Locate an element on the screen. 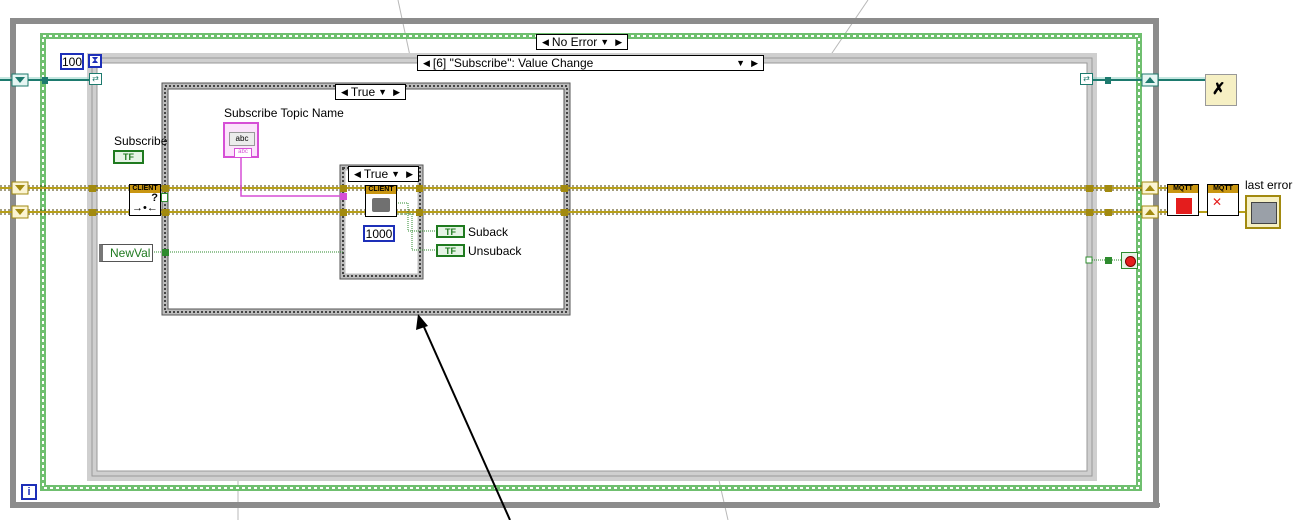  suback-indicator: TF is located at coordinates (450, 231).